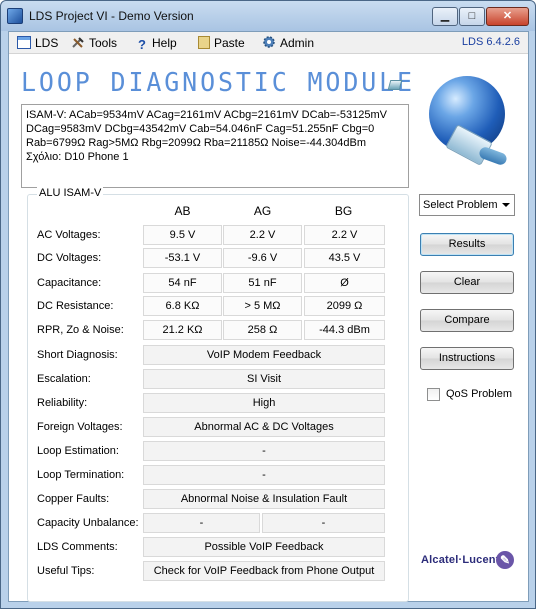 The width and height of the screenshot is (536, 609). Describe the element at coordinates (264, 547) in the screenshot. I see `lds-comments-value: Possible VoIP Feedback` at that location.